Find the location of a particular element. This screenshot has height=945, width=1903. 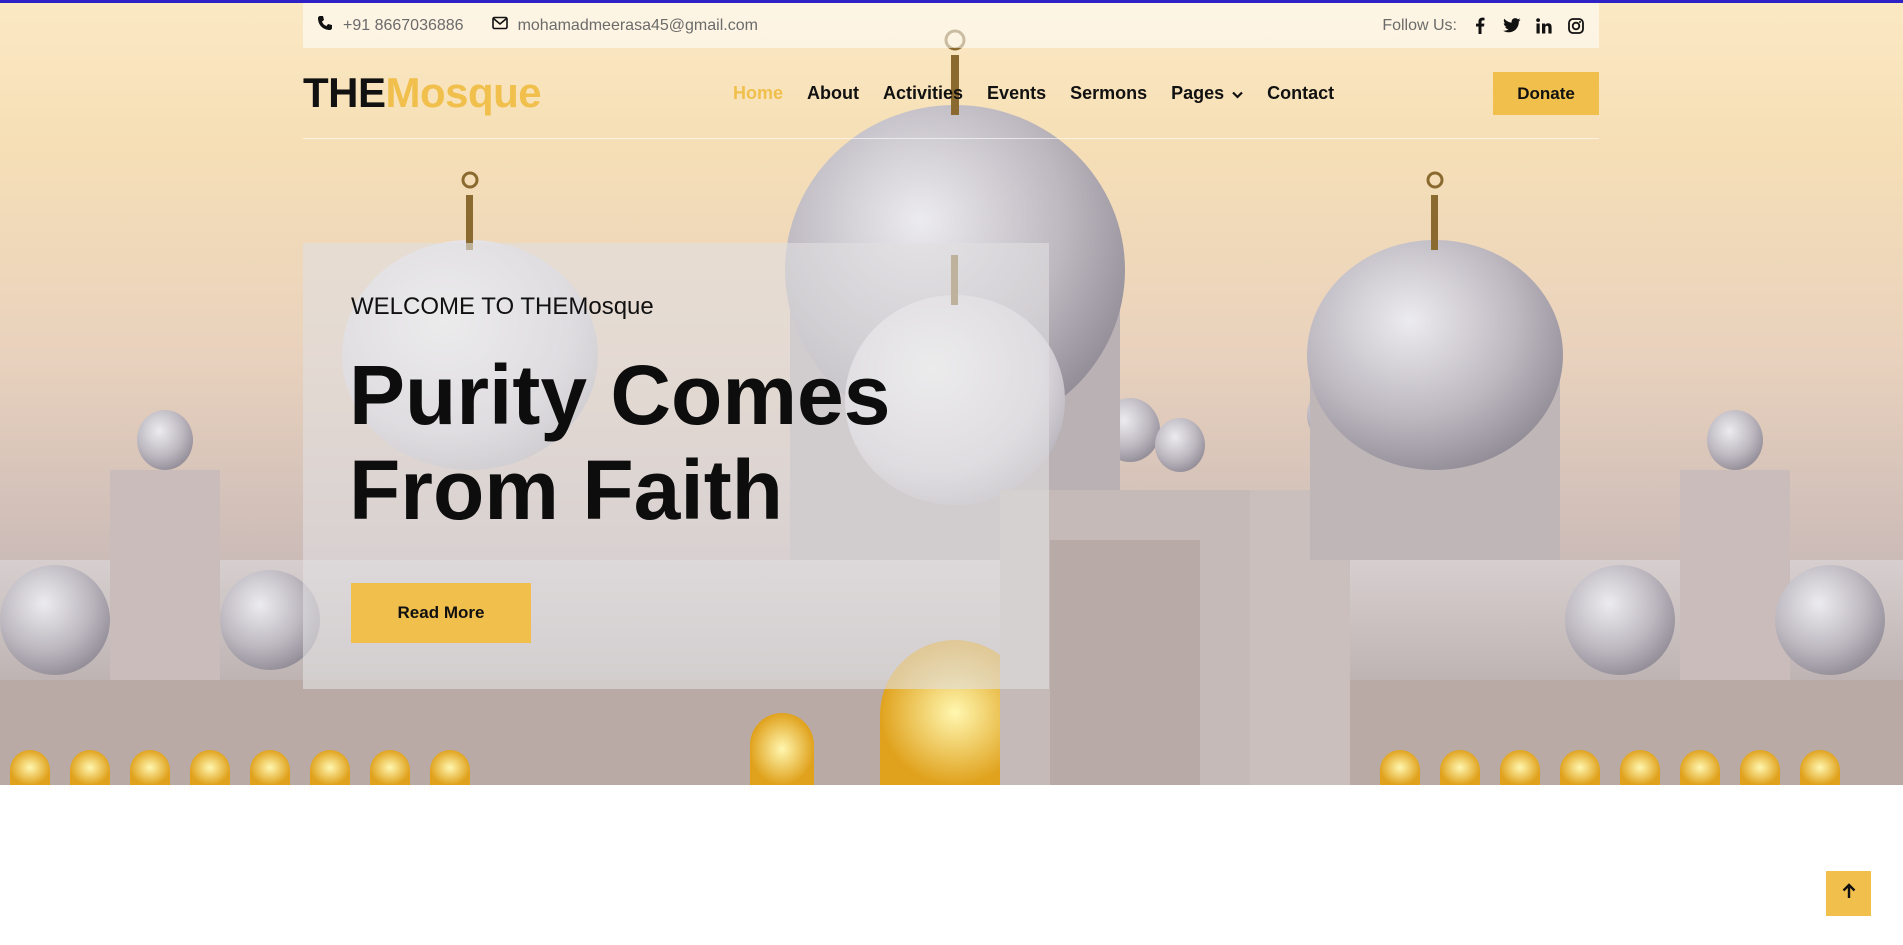

logo-part-the: THE is located at coordinates (344, 92).